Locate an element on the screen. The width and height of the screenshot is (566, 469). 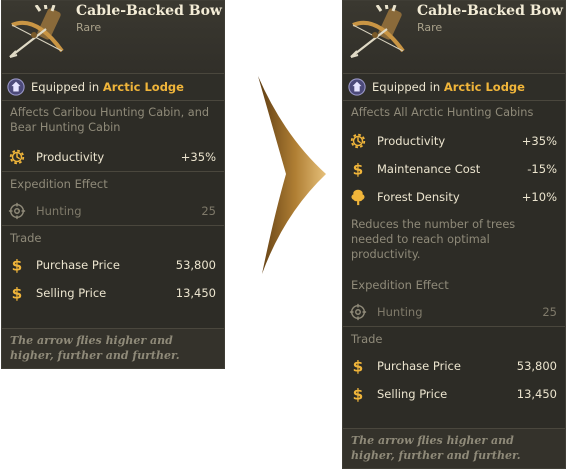
stat-value: +10% is located at coordinates (539, 197).